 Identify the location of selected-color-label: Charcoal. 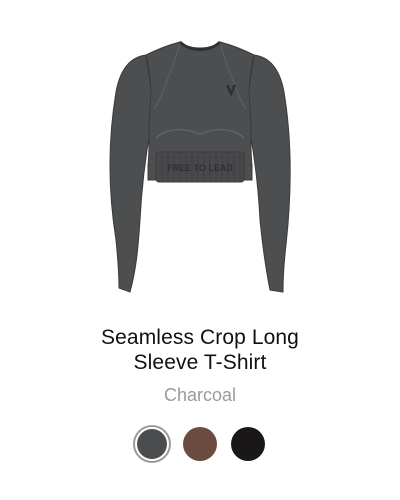
(200, 395).